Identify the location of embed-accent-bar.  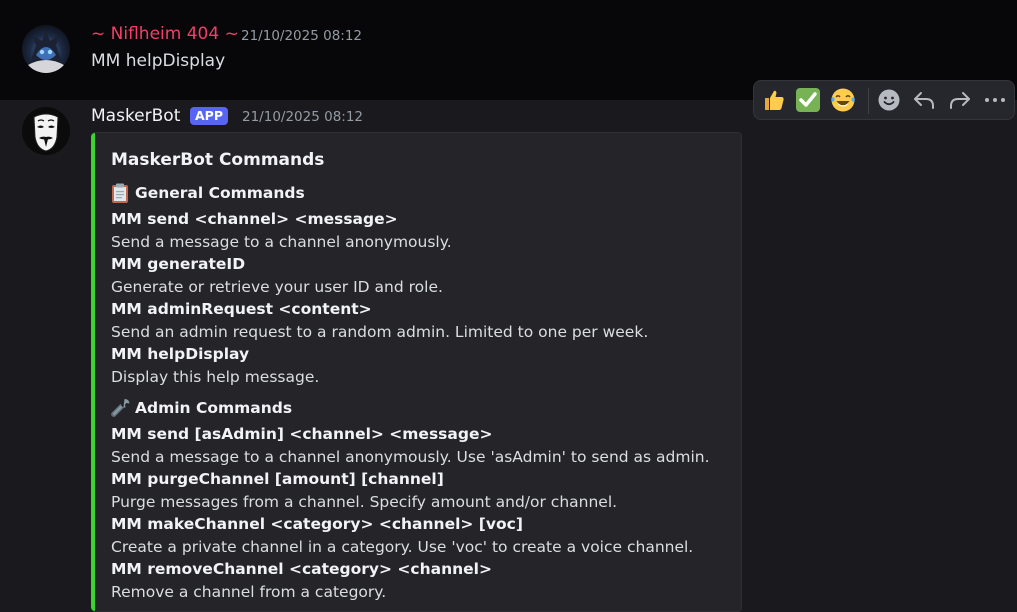
(93, 372).